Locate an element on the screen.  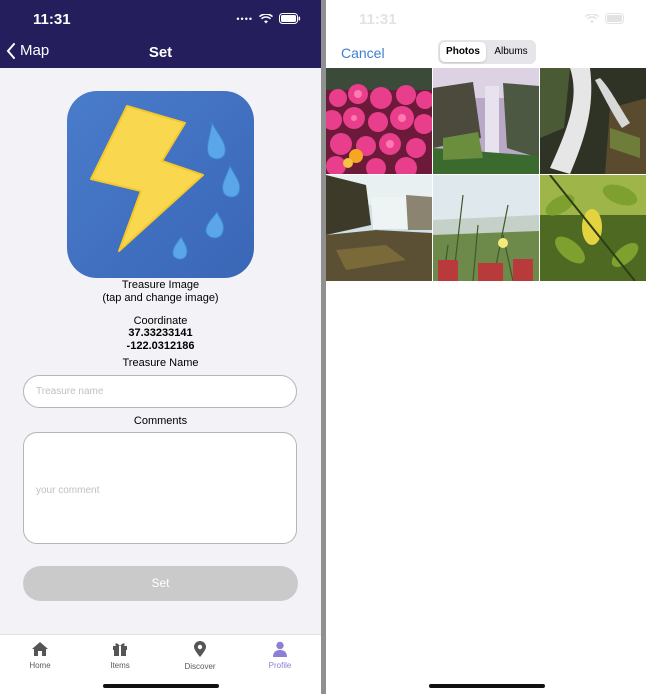
status-icons is located at coordinates (606, 18).